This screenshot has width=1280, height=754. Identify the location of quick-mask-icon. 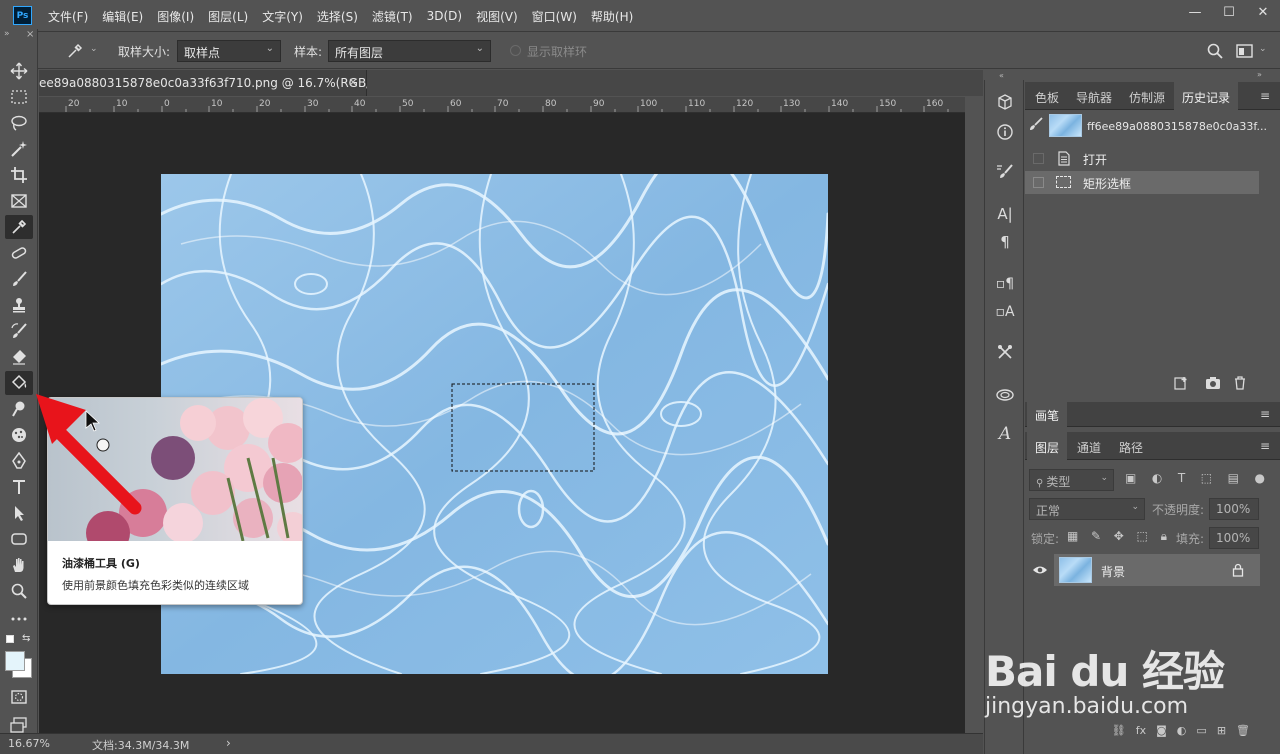
(19, 697).